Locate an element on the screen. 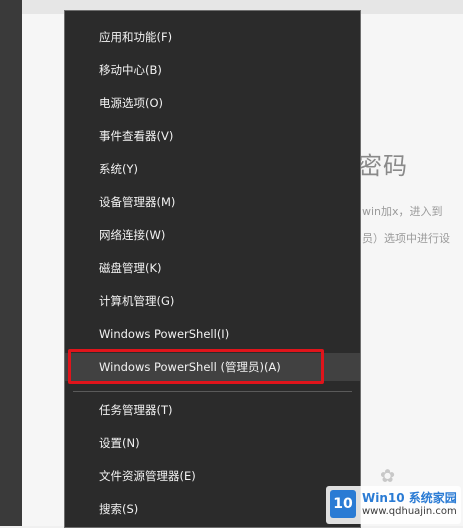  menu-item-powershell: Windows PowerShell(I) is located at coordinates (212, 334).